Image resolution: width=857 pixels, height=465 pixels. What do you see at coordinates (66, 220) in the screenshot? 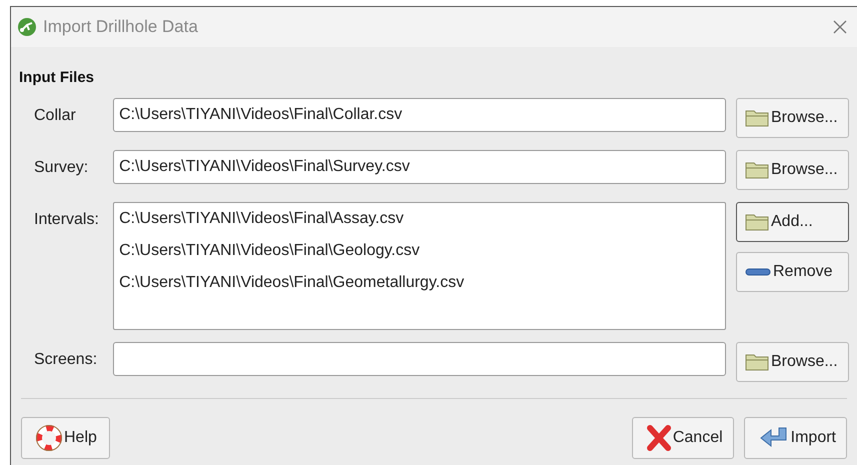
I see `field-label: Intervals:` at bounding box center [66, 220].